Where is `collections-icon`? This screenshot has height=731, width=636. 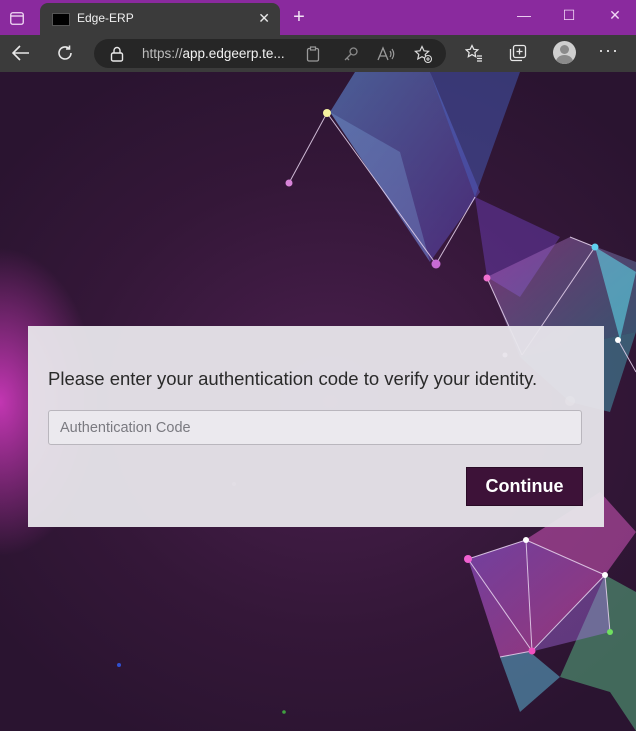 collections-icon is located at coordinates (518, 53).